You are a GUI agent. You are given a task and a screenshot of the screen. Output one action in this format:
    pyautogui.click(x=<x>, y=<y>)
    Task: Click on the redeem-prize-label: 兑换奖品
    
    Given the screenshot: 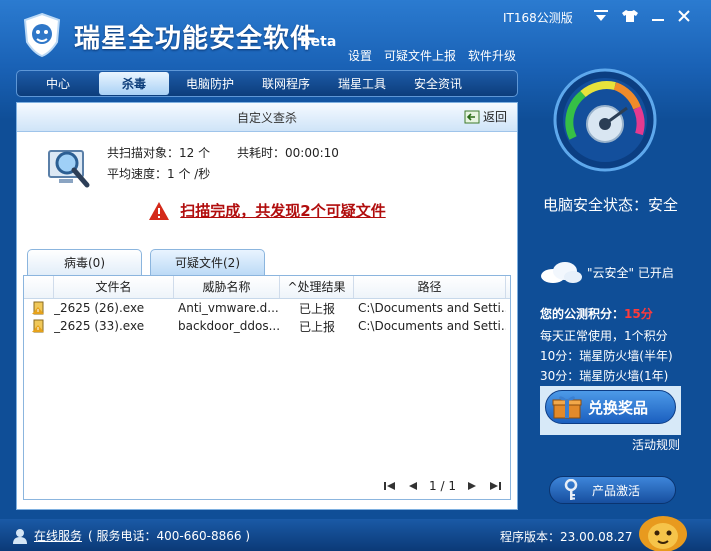 What is the action you would take?
    pyautogui.click(x=618, y=407)
    